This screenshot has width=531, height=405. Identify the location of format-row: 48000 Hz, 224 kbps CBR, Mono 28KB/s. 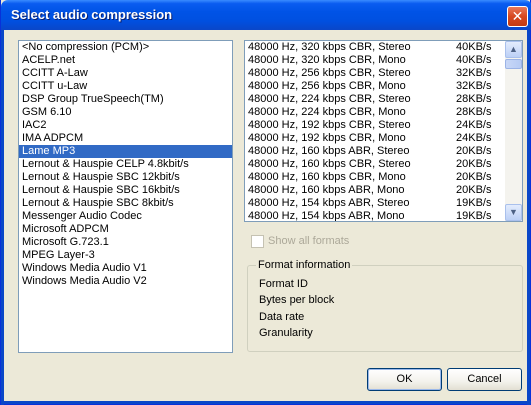
(383, 112).